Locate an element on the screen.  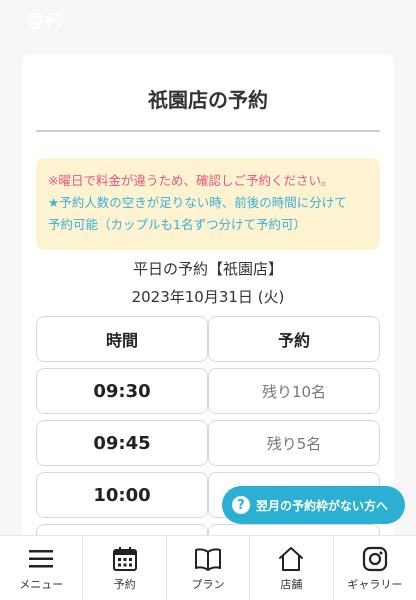
page-title: 祇園店の予約 is located at coordinates (208, 100).